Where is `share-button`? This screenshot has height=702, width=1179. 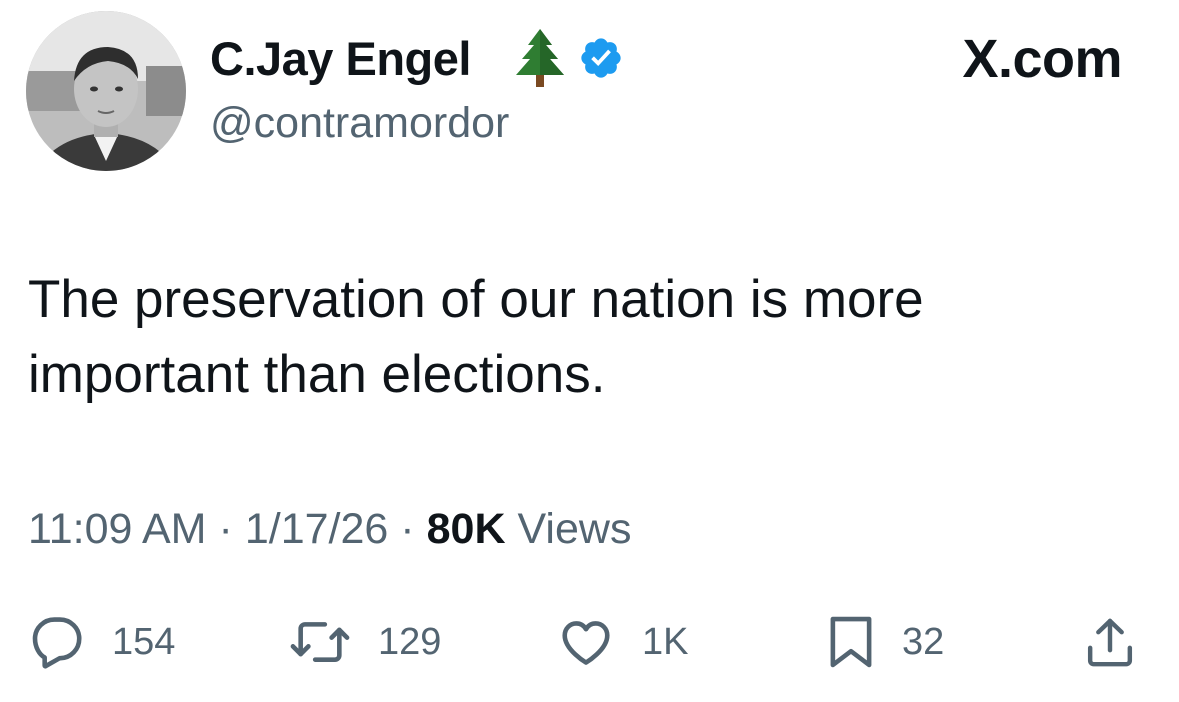 share-button is located at coordinates (1110, 642).